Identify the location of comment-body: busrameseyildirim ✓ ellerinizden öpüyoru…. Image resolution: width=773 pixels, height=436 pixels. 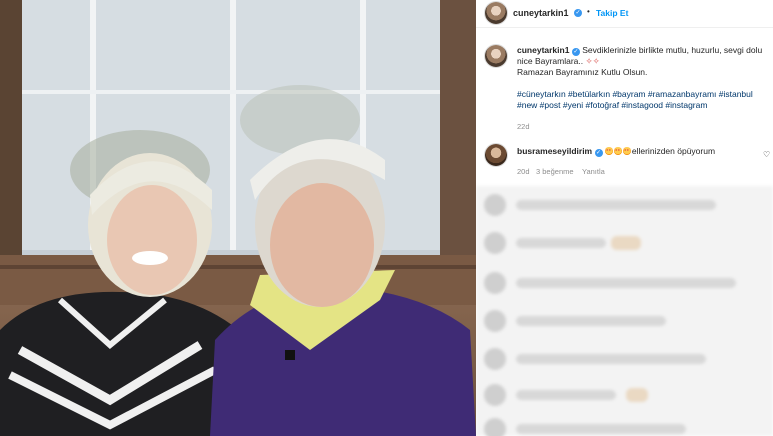
(616, 151).